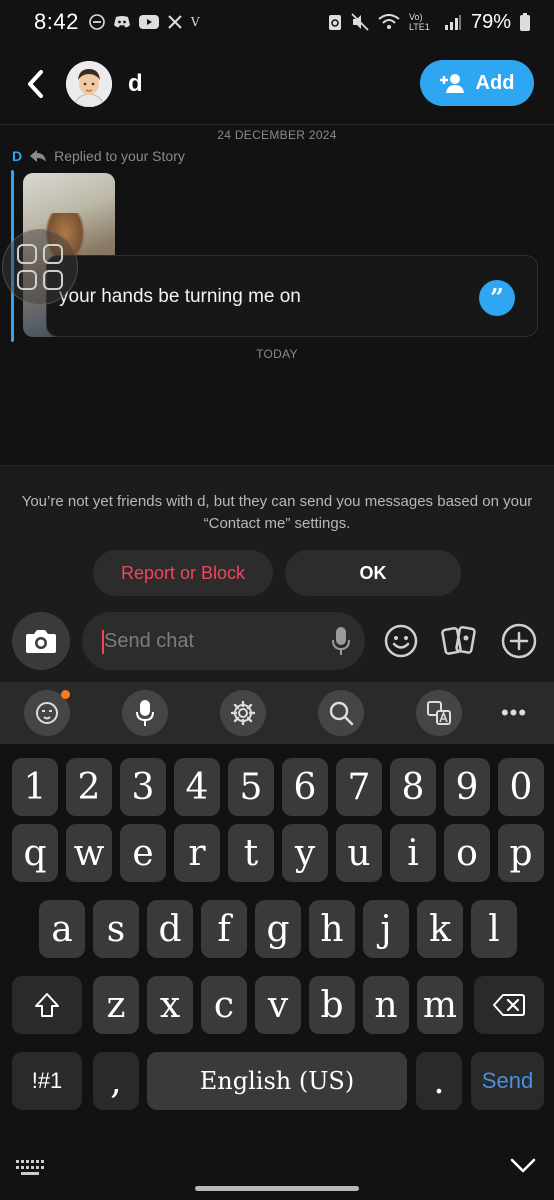 Image resolution: width=554 pixels, height=1200 pixels. What do you see at coordinates (519, 641) in the screenshot?
I see `more-options-button` at bounding box center [519, 641].